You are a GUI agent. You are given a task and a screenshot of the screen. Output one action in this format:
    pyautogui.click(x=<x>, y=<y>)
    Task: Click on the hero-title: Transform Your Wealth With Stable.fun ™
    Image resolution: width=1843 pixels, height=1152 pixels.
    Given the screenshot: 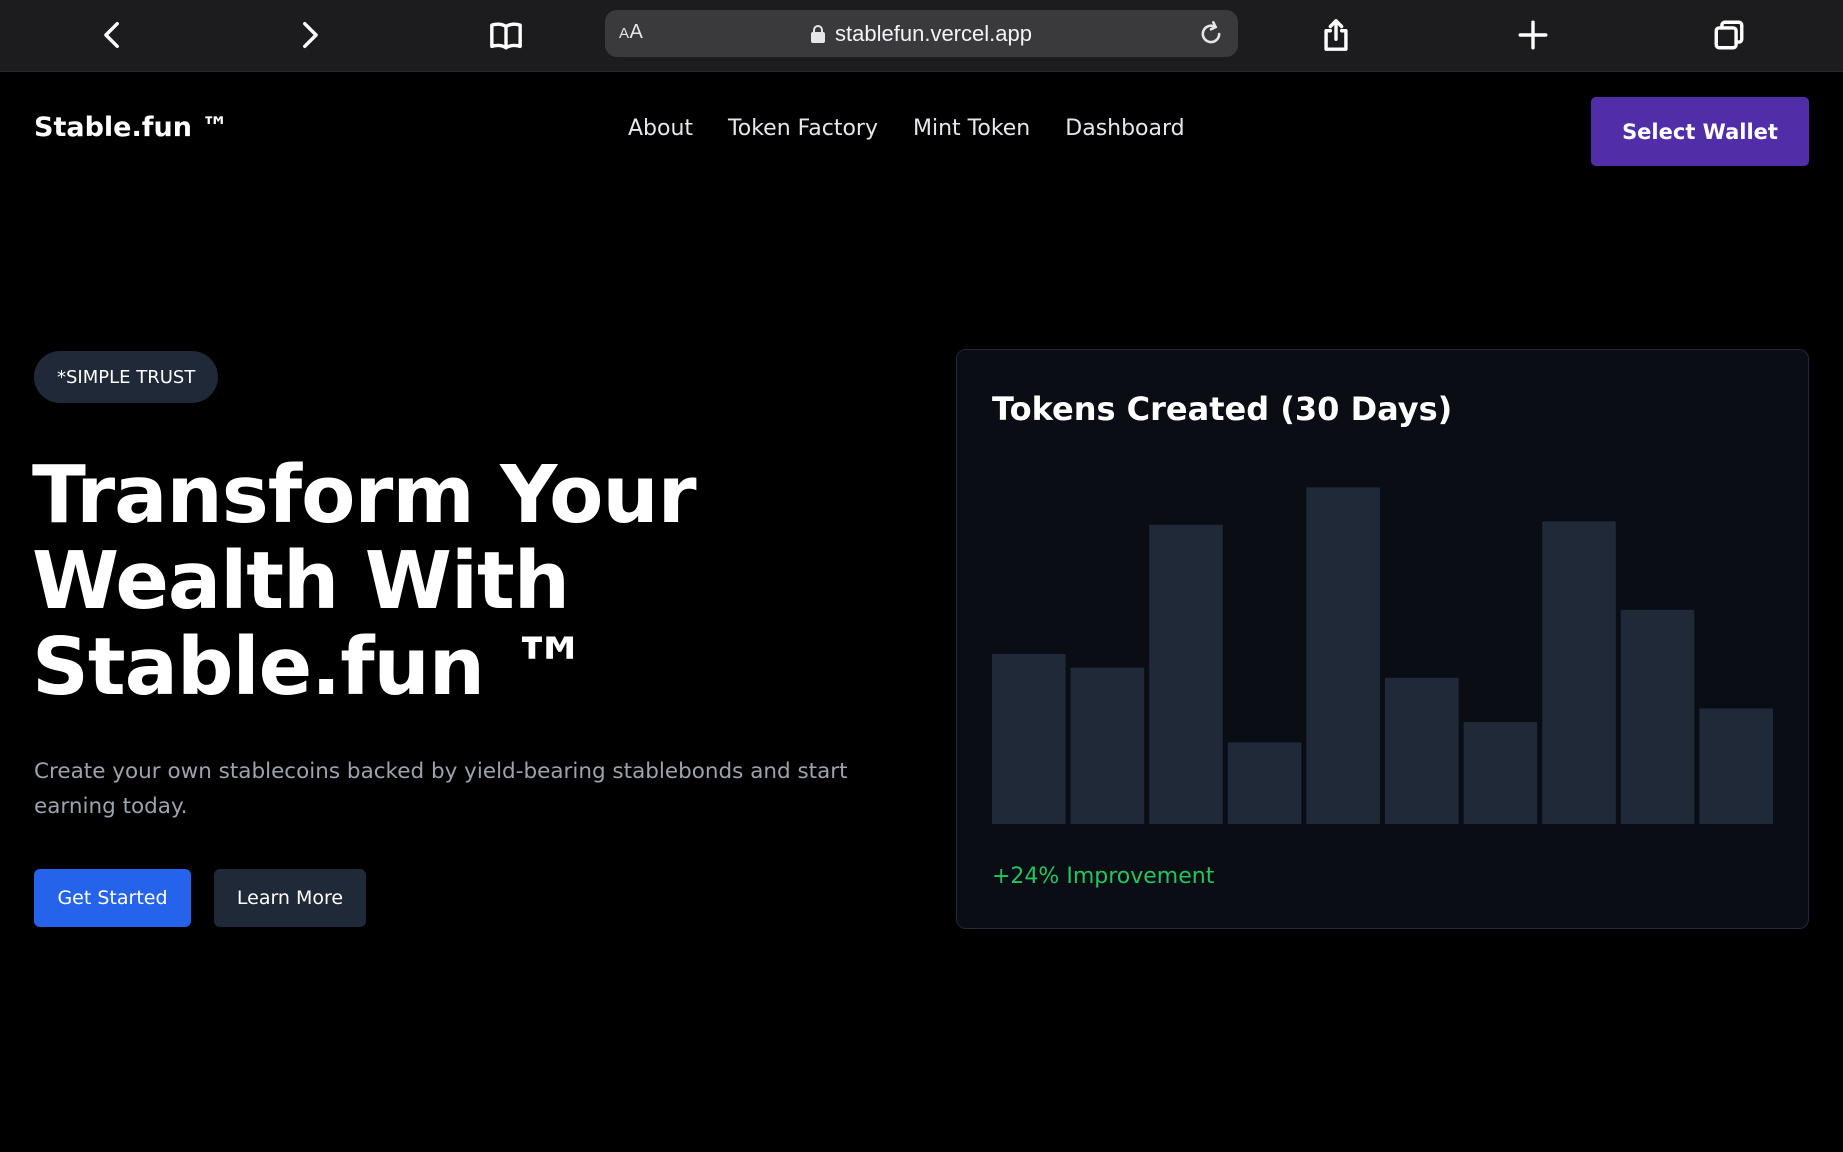 What is the action you would take?
    pyautogui.click(x=412, y=581)
    